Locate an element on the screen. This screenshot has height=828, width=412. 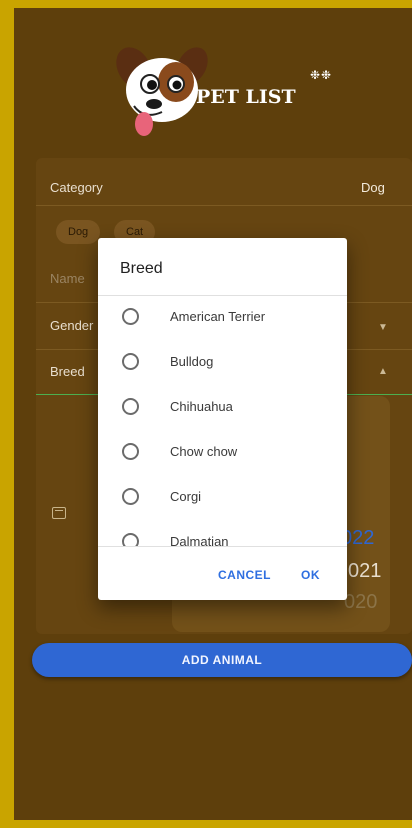
breed-option-corgi: Corgi is located at coordinates (222, 498).